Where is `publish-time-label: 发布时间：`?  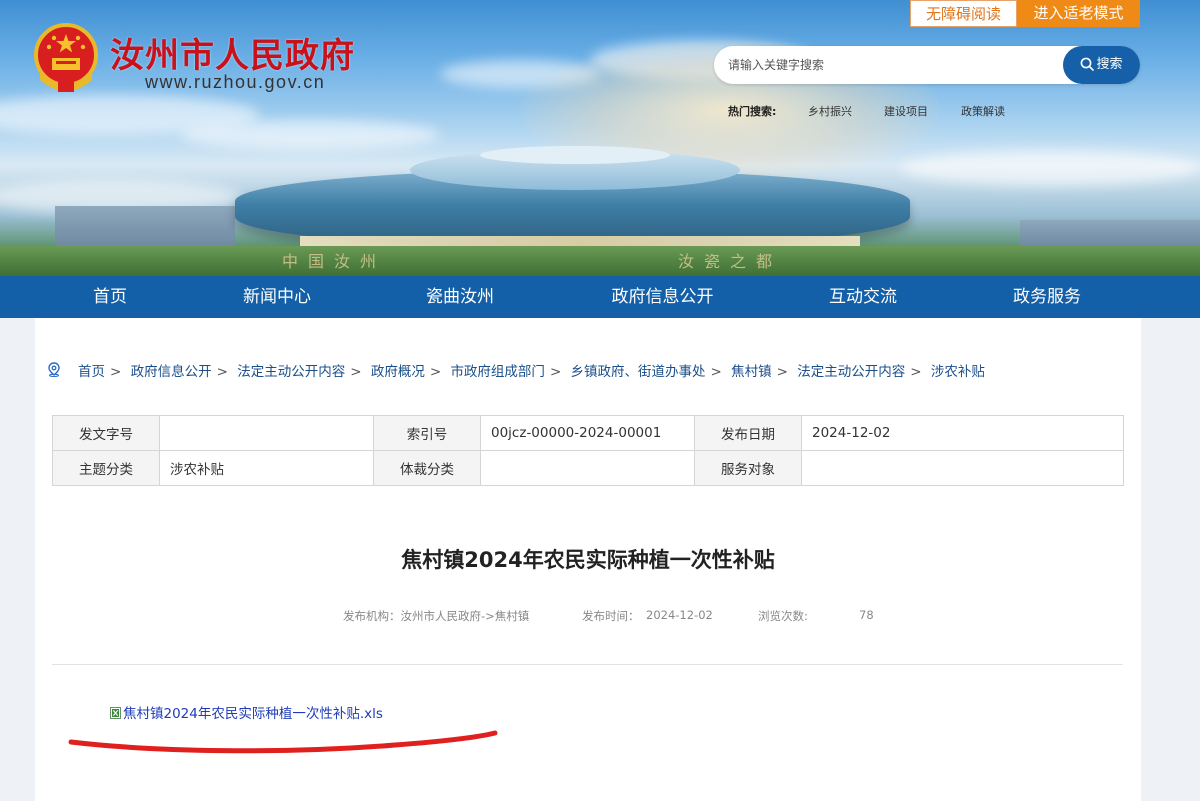 publish-time-label: 发布时间： is located at coordinates (611, 616).